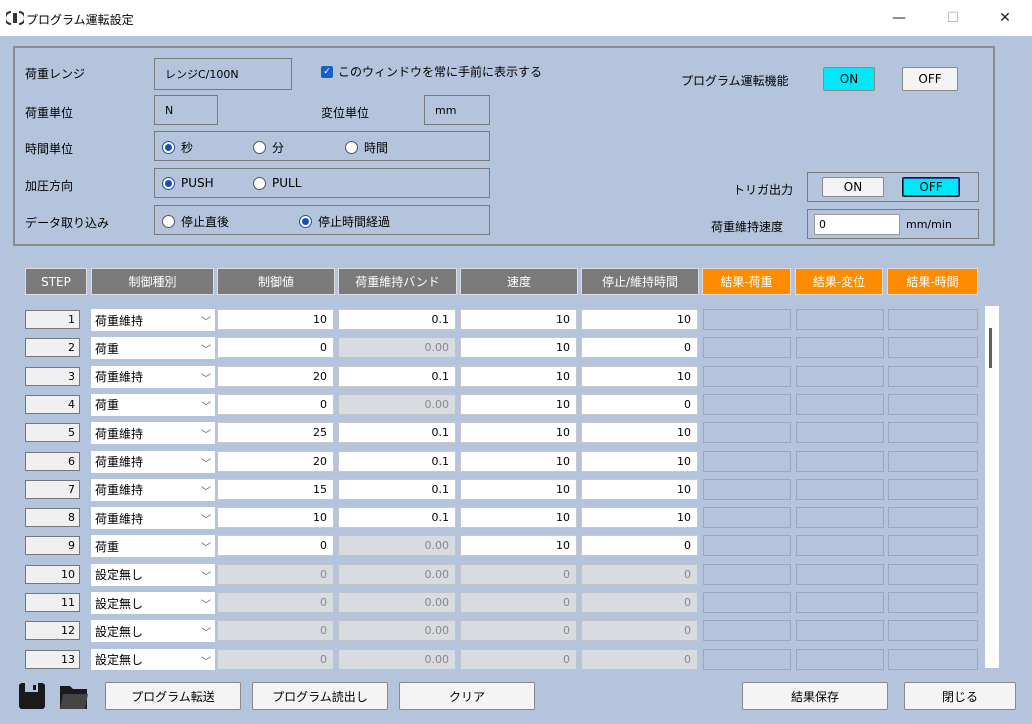  Describe the element at coordinates (931, 187) in the screenshot. I see `trigger-off-button: OFF` at that location.